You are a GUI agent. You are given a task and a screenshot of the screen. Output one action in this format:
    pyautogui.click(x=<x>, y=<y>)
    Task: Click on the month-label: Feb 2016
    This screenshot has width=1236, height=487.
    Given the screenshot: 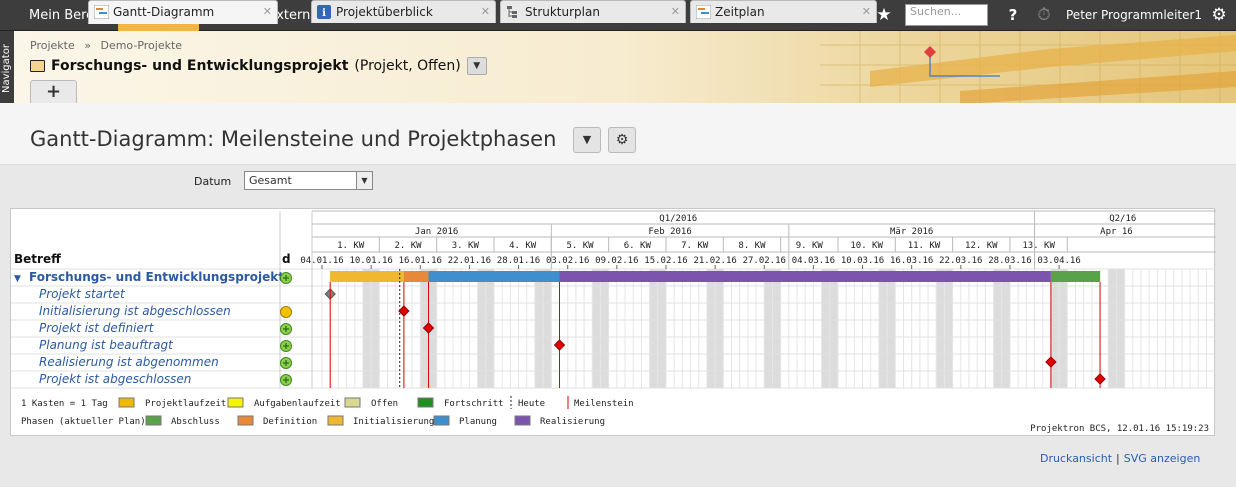 What is the action you would take?
    pyautogui.click(x=669, y=232)
    